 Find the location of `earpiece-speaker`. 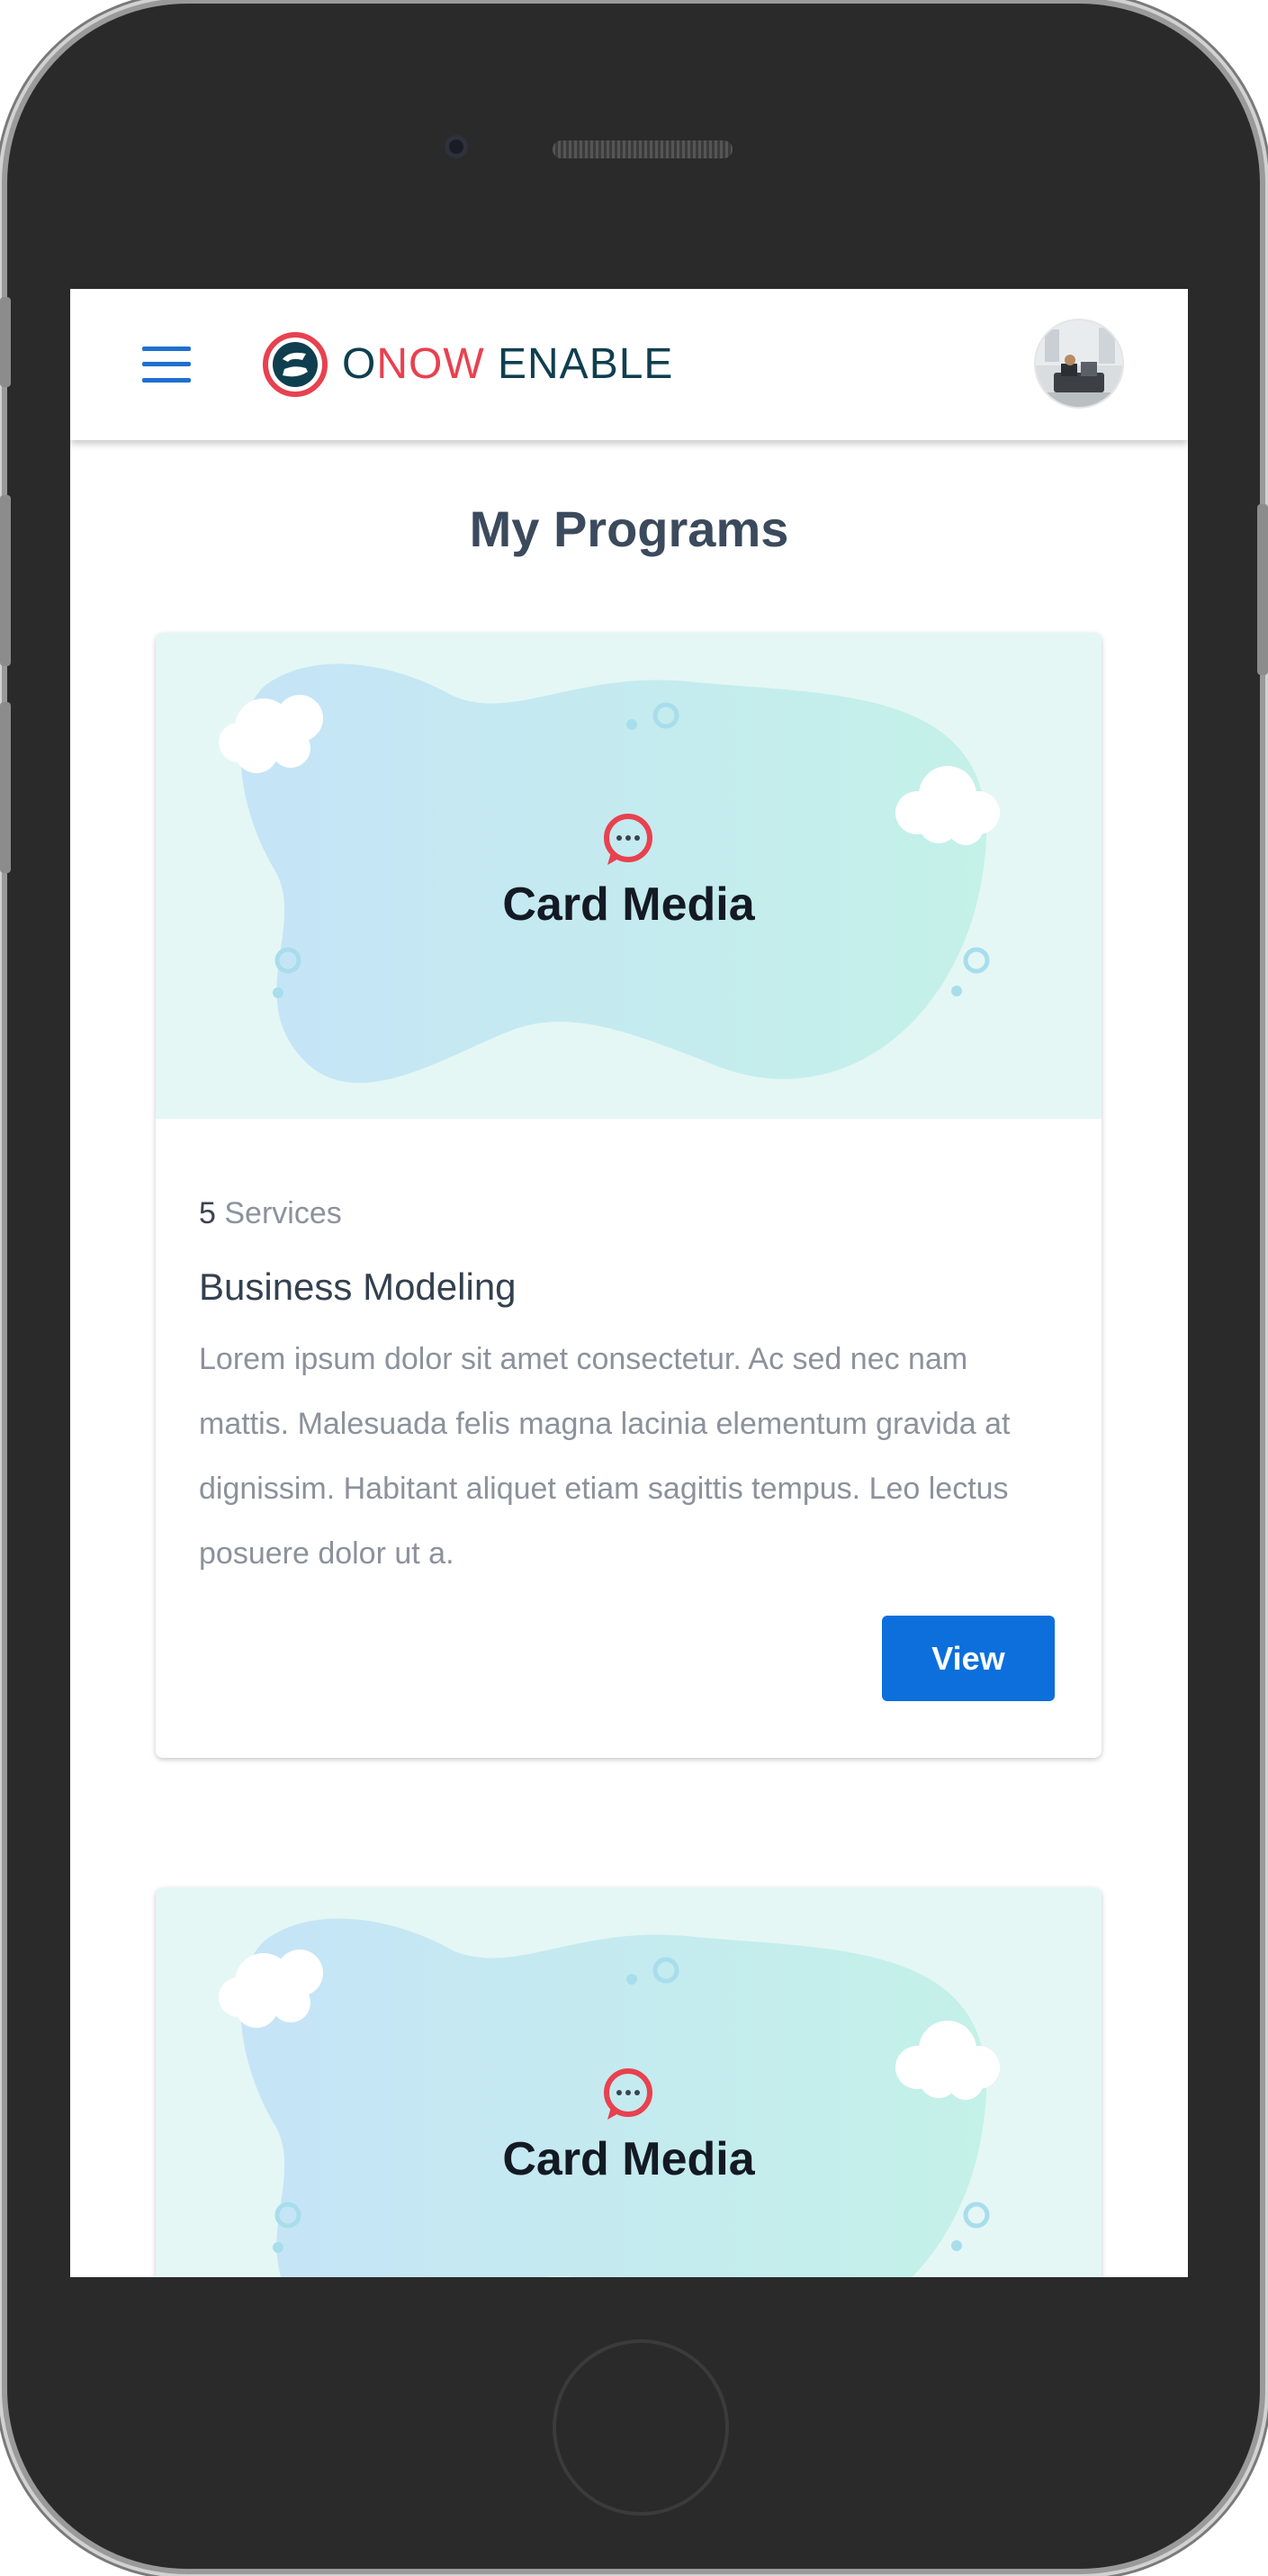

earpiece-speaker is located at coordinates (643, 149).